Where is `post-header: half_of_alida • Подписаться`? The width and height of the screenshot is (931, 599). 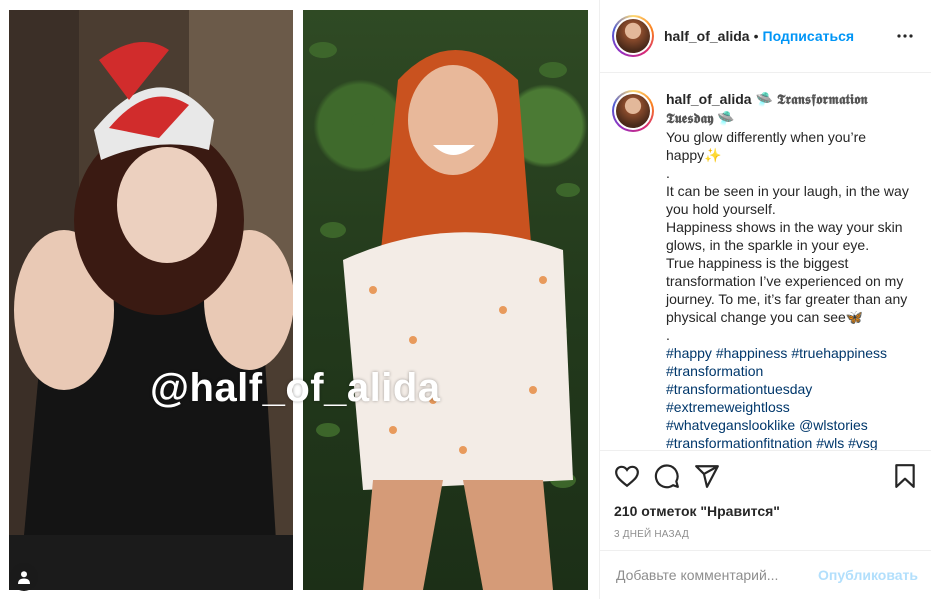 post-header: half_of_alida • Подписаться is located at coordinates (765, 36).